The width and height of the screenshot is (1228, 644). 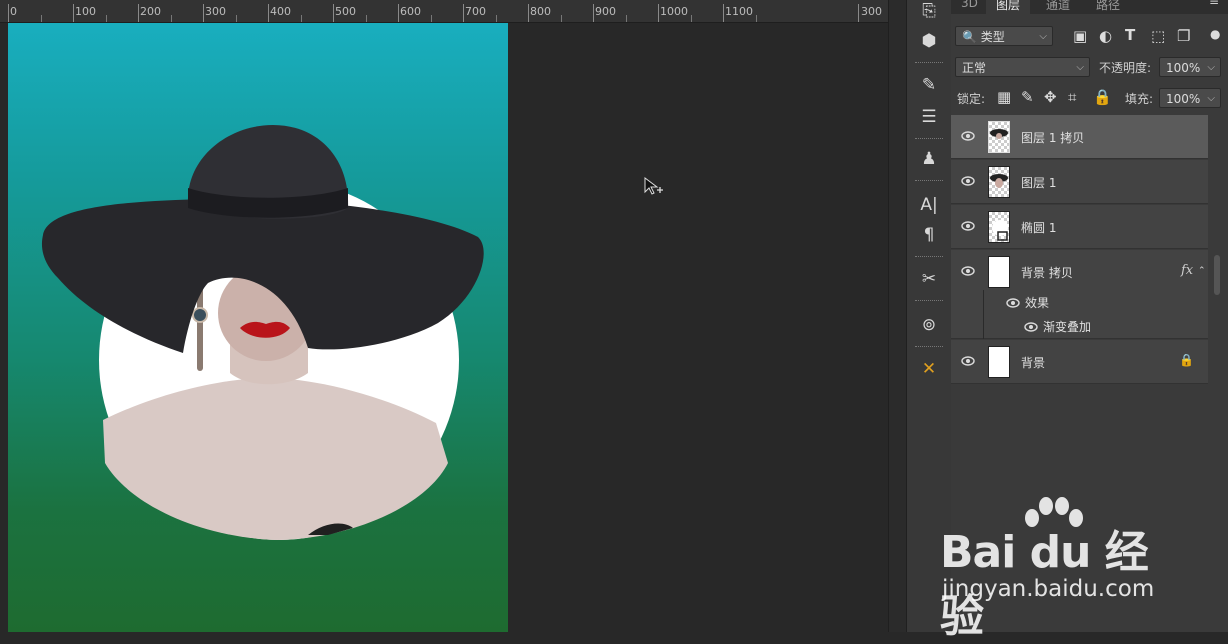 I want to click on lock-artboard-icon: ⌗, so click(x=1072, y=97).